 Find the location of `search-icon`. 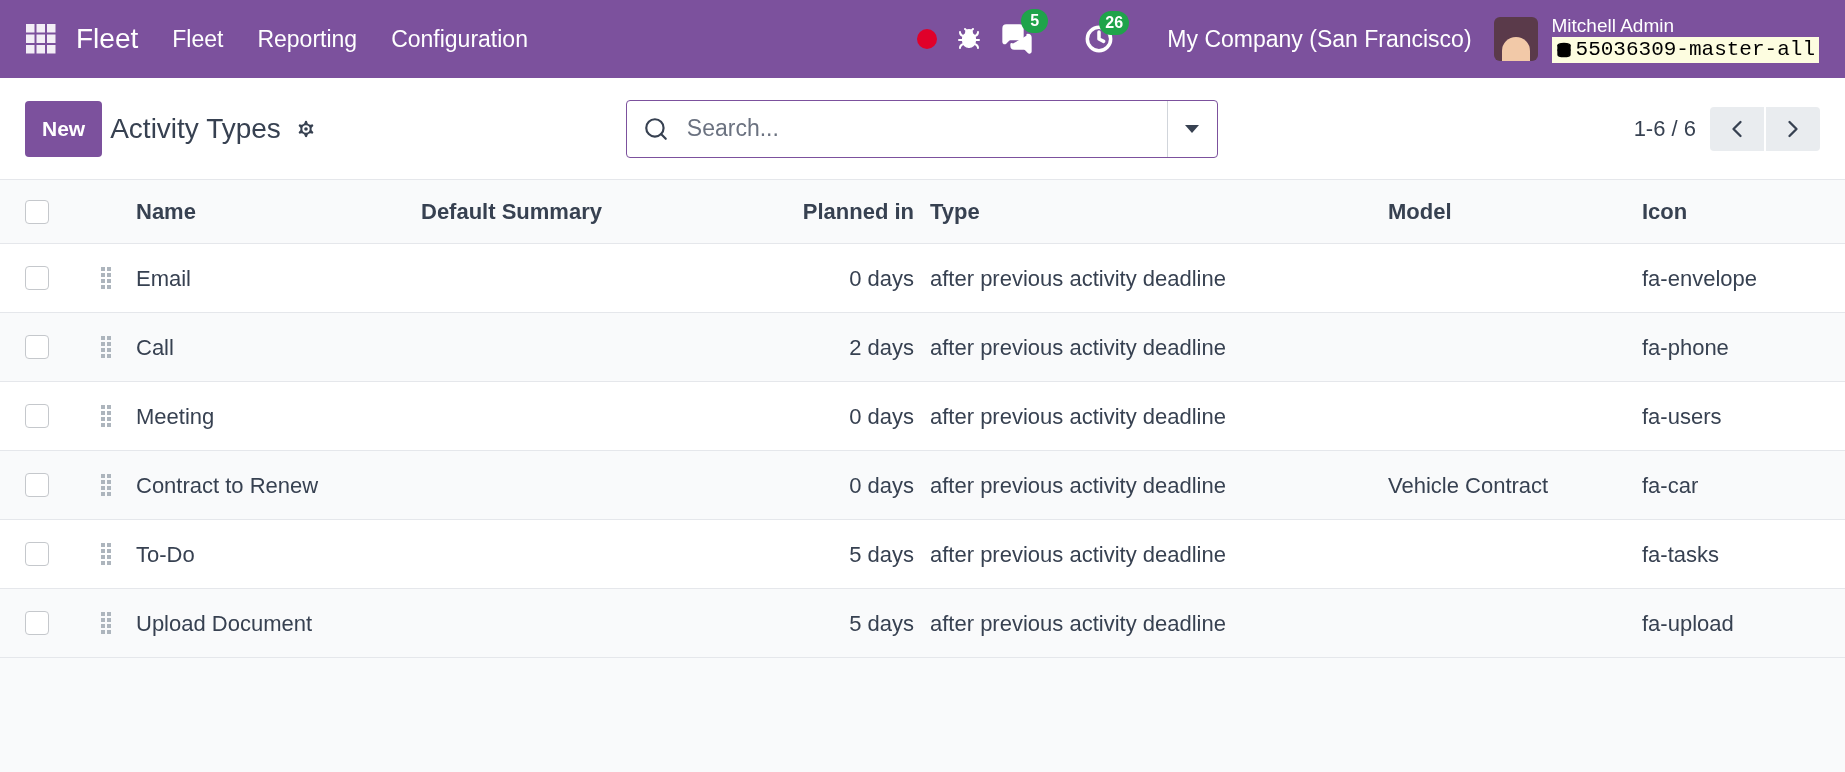

search-icon is located at coordinates (655, 128).